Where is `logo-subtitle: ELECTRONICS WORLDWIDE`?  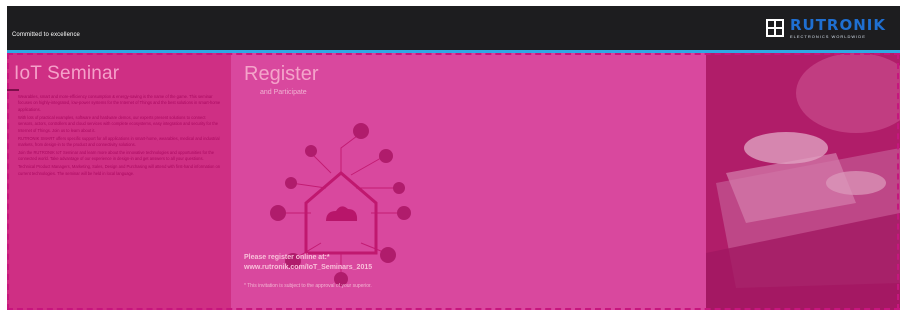
logo-subtitle: ELECTRONICS WORLDWIDE is located at coordinates (827, 36).